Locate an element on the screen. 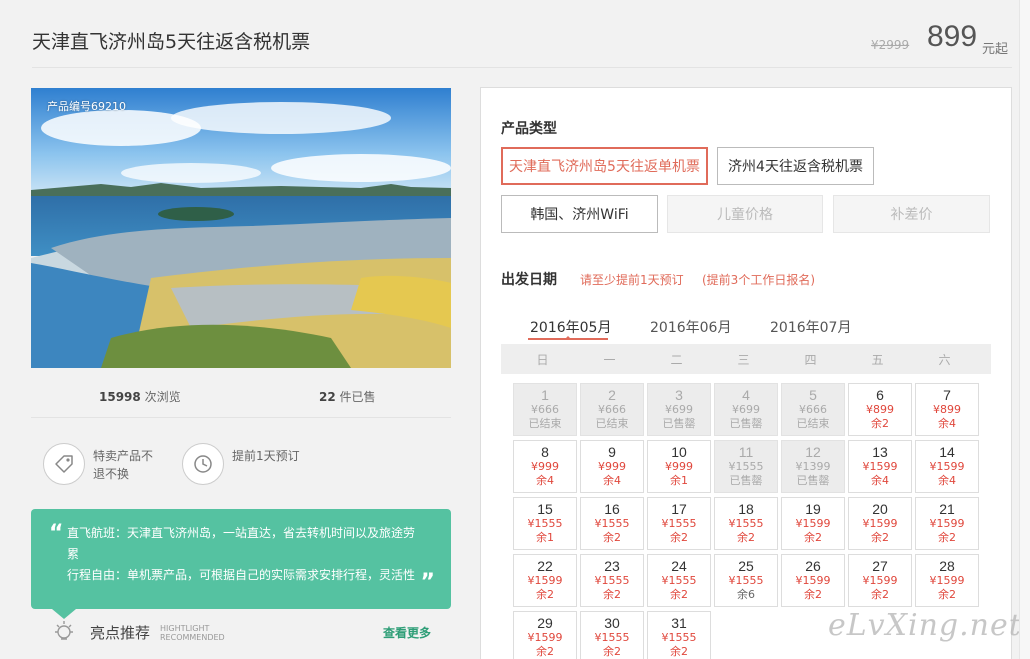 The image size is (1030, 659). calendar-day: 22 ¥1599 余2 is located at coordinates (545, 580).